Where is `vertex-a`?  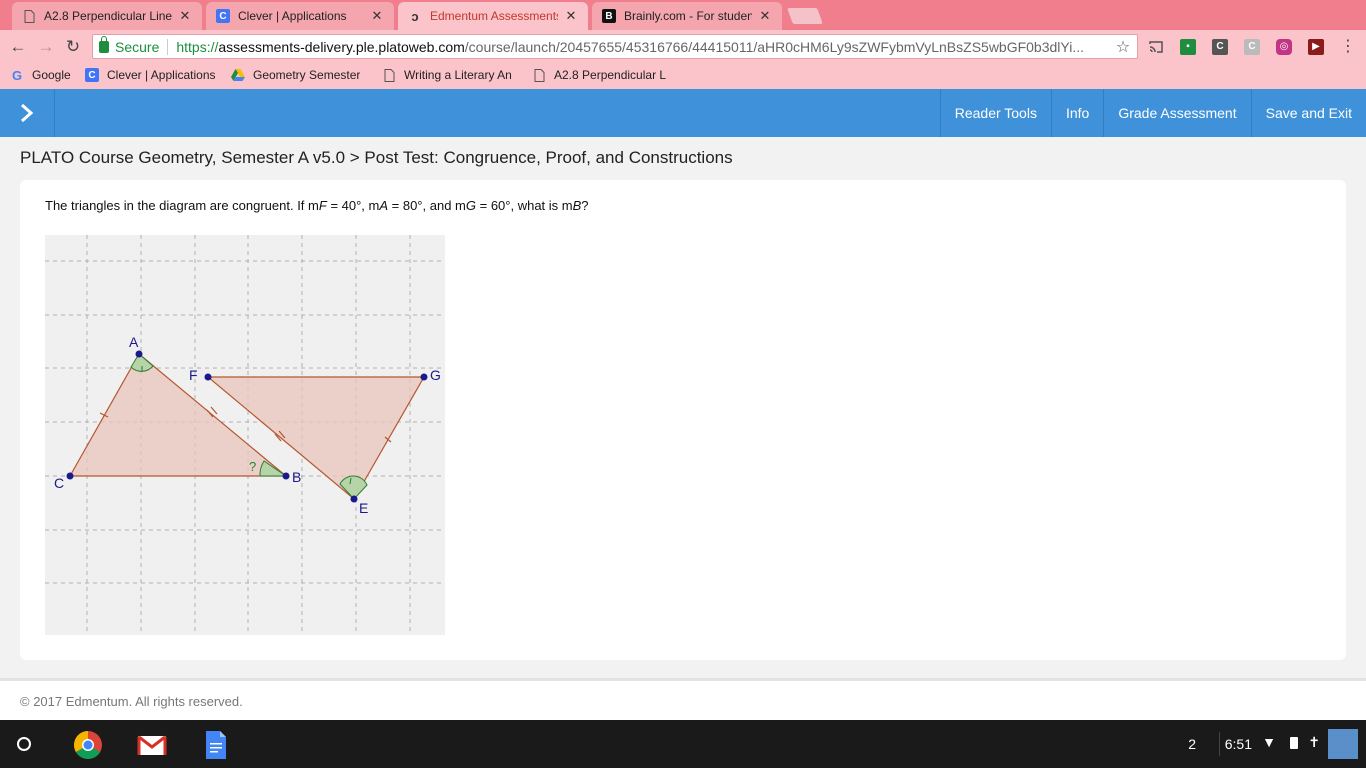
vertex-a is located at coordinates (139, 354).